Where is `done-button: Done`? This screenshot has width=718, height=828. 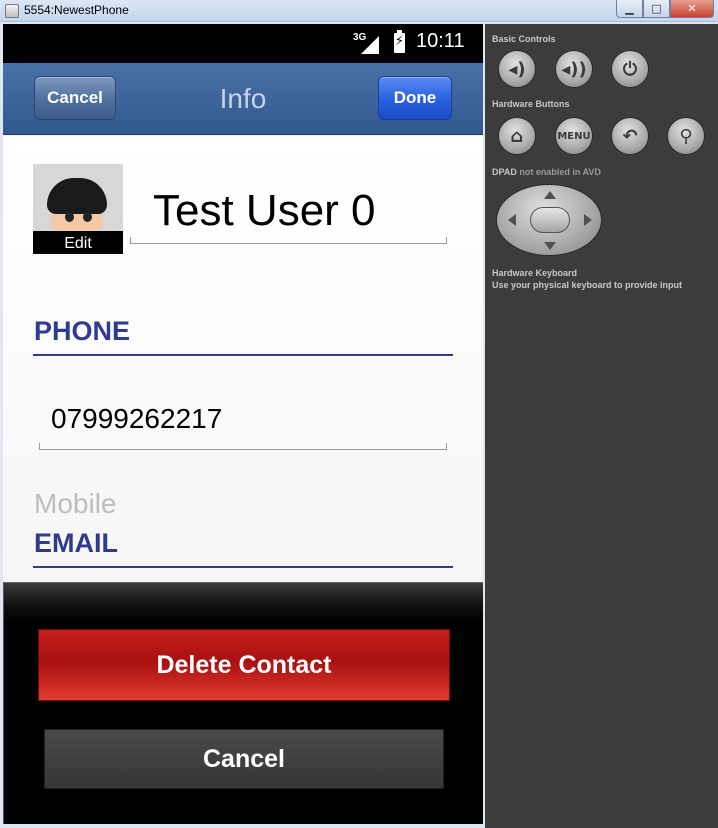 done-button: Done is located at coordinates (415, 98).